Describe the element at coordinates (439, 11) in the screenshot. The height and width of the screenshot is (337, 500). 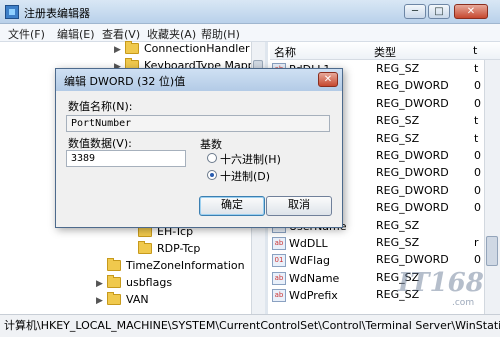
I see `maximize-button: □` at that location.